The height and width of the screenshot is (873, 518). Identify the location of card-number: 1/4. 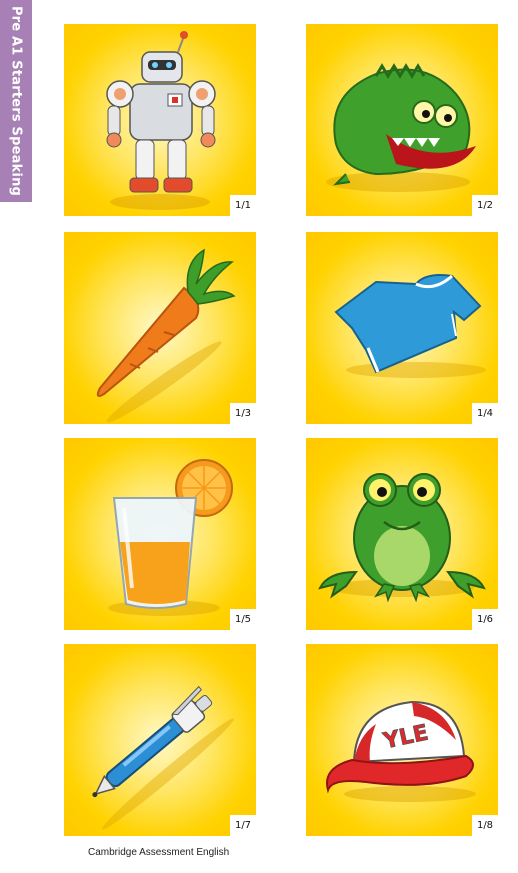
(485, 413).